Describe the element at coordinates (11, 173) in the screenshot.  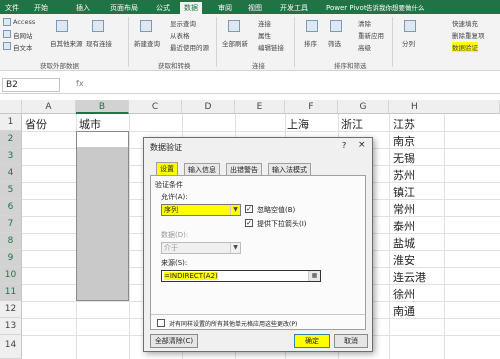
I see `row-header-4: 4` at that location.